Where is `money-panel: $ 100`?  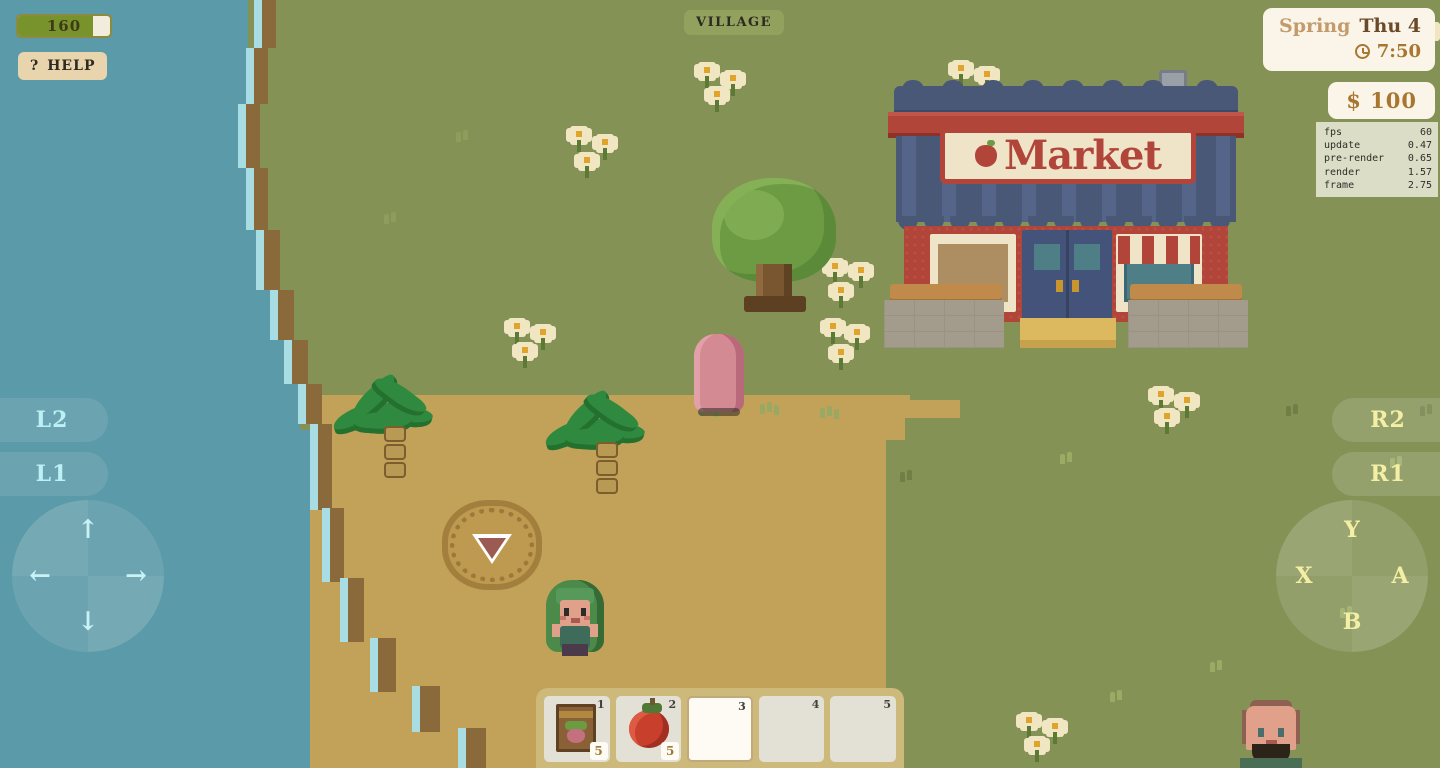
money-panel: $ 100 is located at coordinates (1381, 100).